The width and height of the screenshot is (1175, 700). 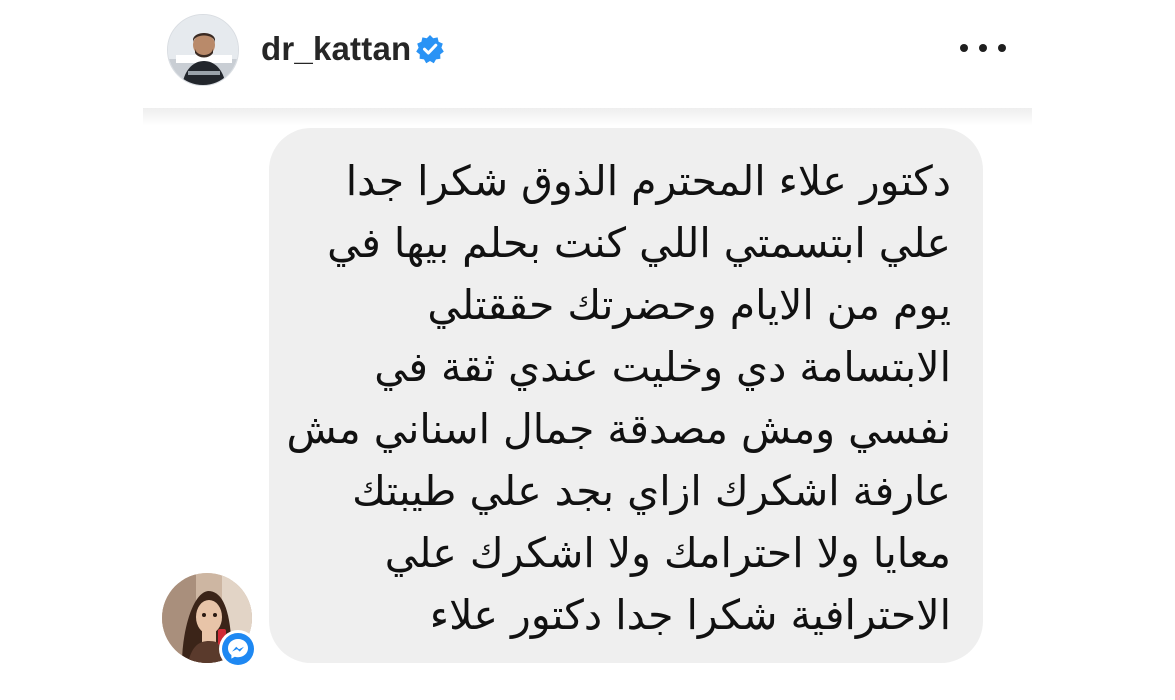 I want to click on more-options-button, so click(x=983, y=48).